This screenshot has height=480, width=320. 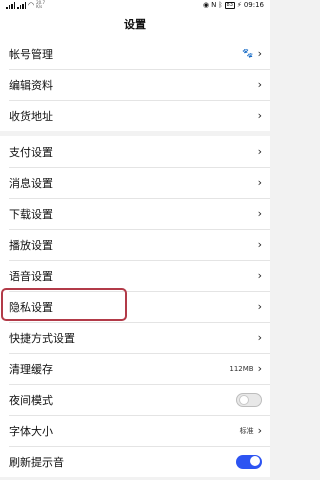 I want to click on signal-icon, so click(x=10, y=5).